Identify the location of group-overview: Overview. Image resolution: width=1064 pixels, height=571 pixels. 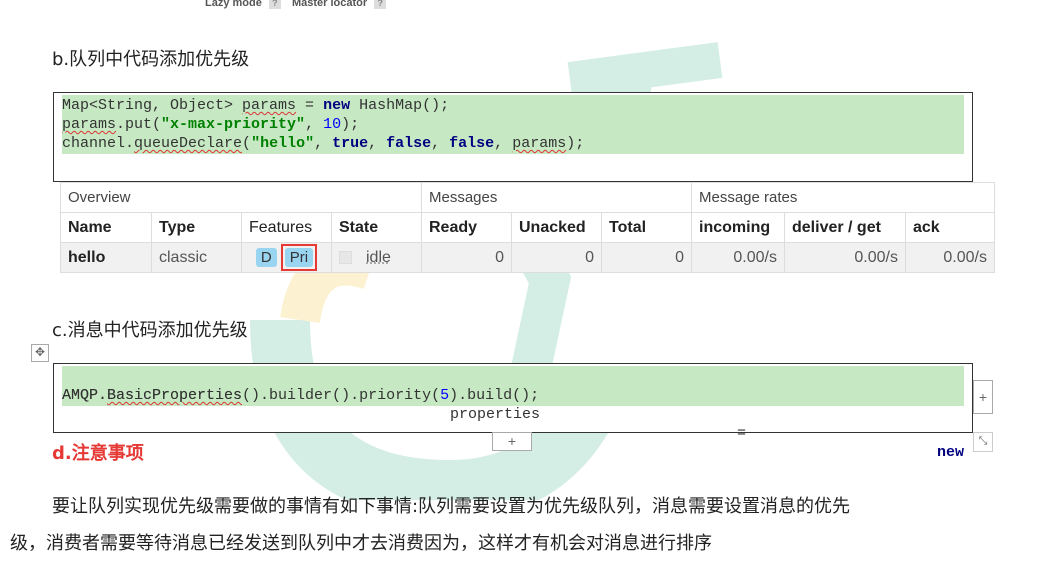
(241, 197).